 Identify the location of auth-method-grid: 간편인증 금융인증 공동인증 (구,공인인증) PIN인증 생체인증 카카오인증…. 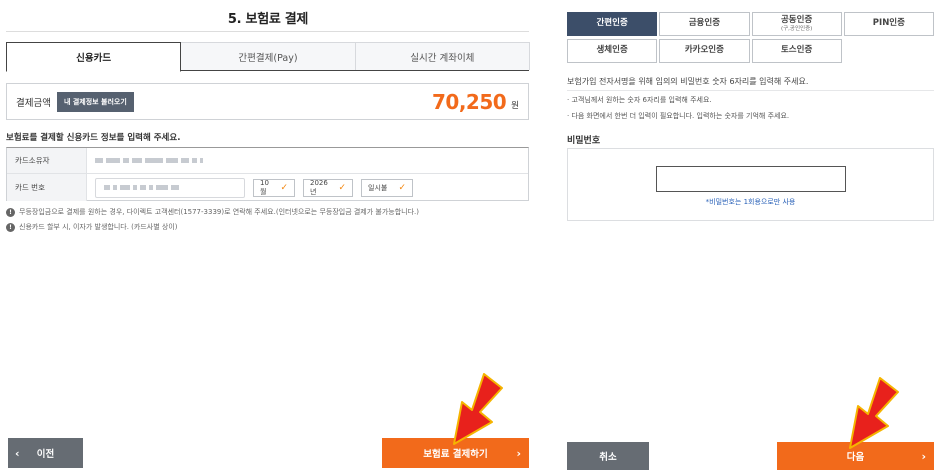
(750, 37).